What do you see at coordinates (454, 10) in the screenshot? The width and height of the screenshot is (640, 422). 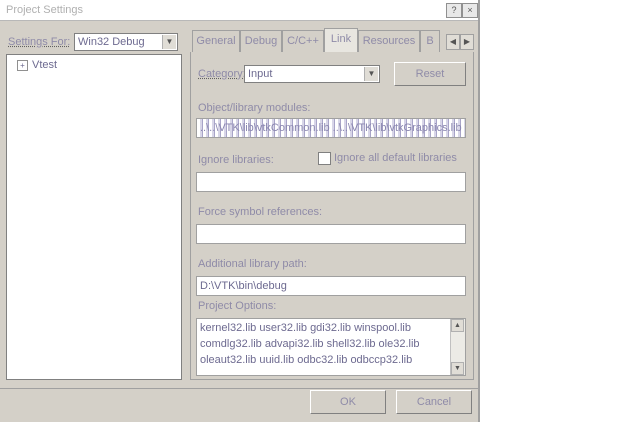 I see `help-button: ?` at bounding box center [454, 10].